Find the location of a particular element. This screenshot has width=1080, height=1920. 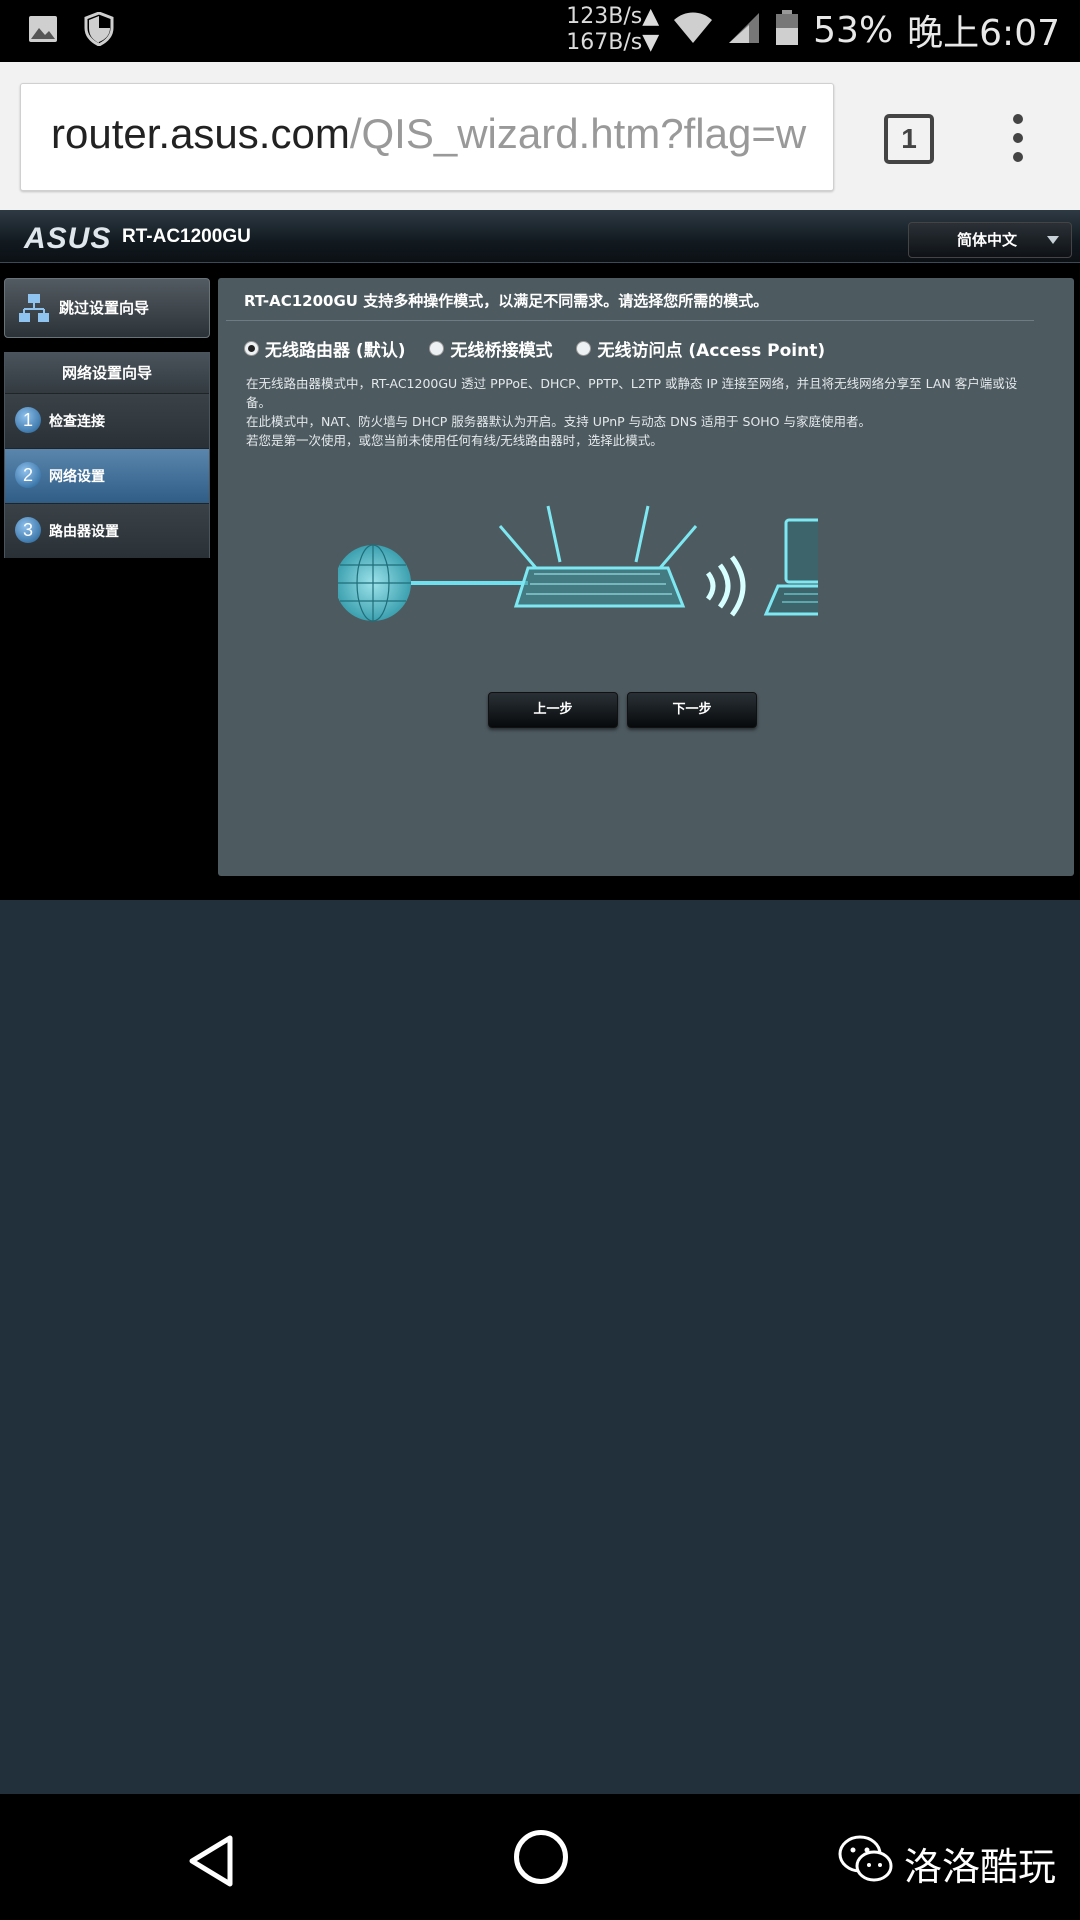

wizard-steps: 网络设置向导 1 检查连接 2 网络设置 3 路由器设置 is located at coordinates (107, 455).